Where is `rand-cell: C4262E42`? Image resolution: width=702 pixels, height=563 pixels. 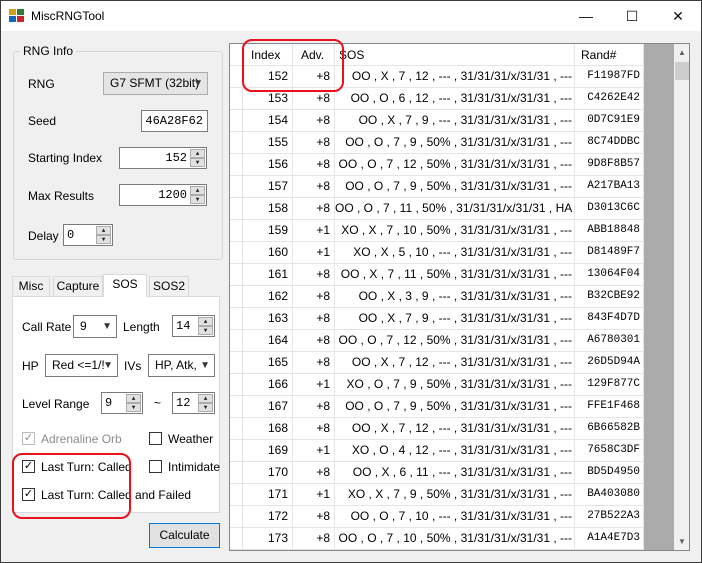 rand-cell: C4262E42 is located at coordinates (609, 99).